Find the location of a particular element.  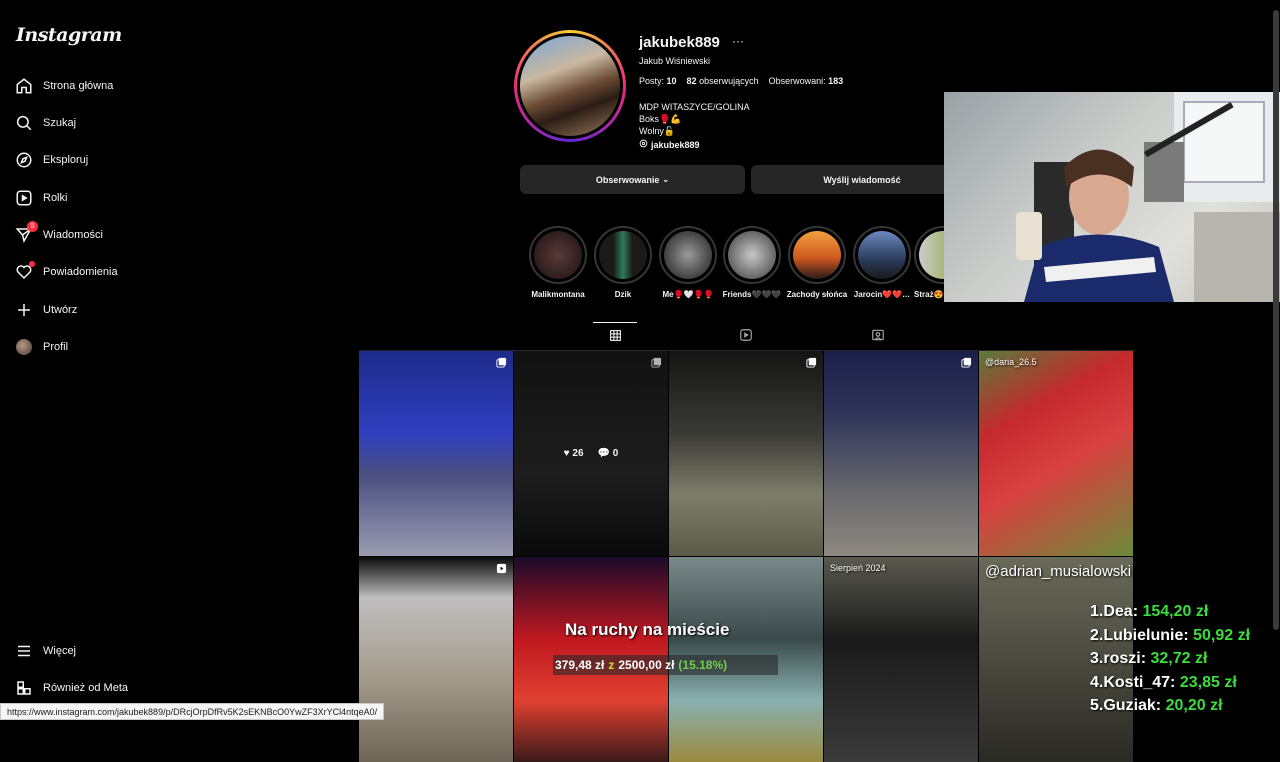

page-scrollbar is located at coordinates (1275, 360).